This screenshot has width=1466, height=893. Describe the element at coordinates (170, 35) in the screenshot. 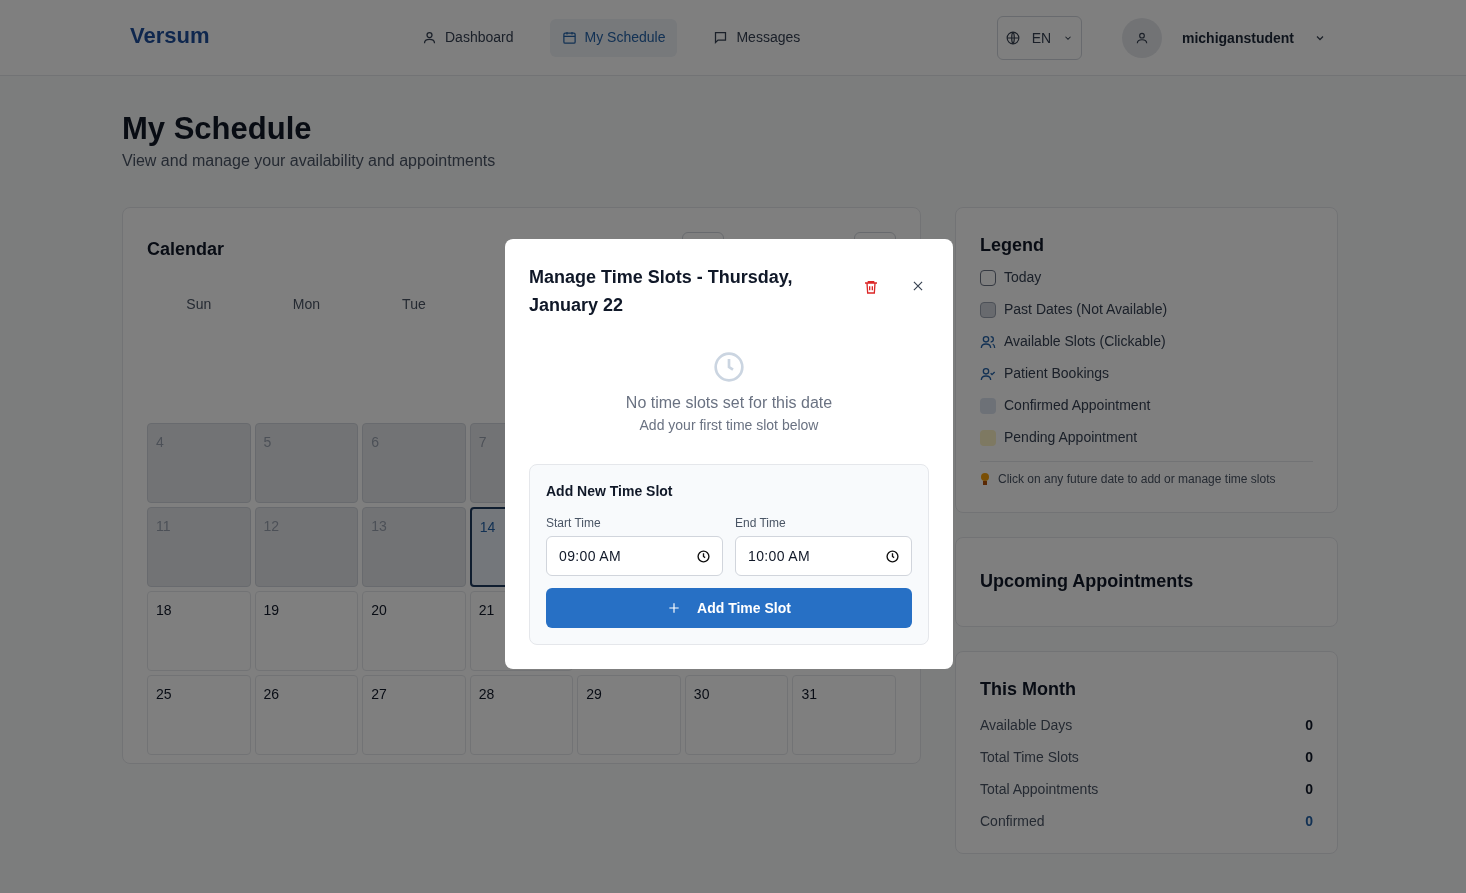

I see `versum-logo: Versum` at that location.